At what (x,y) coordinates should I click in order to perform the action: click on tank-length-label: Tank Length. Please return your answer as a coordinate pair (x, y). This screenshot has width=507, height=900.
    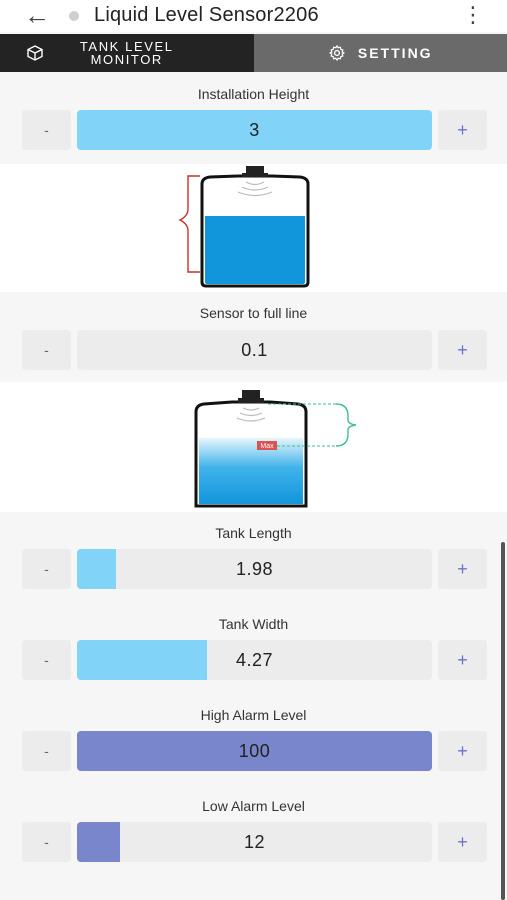
    Looking at the image, I should click on (253, 533).